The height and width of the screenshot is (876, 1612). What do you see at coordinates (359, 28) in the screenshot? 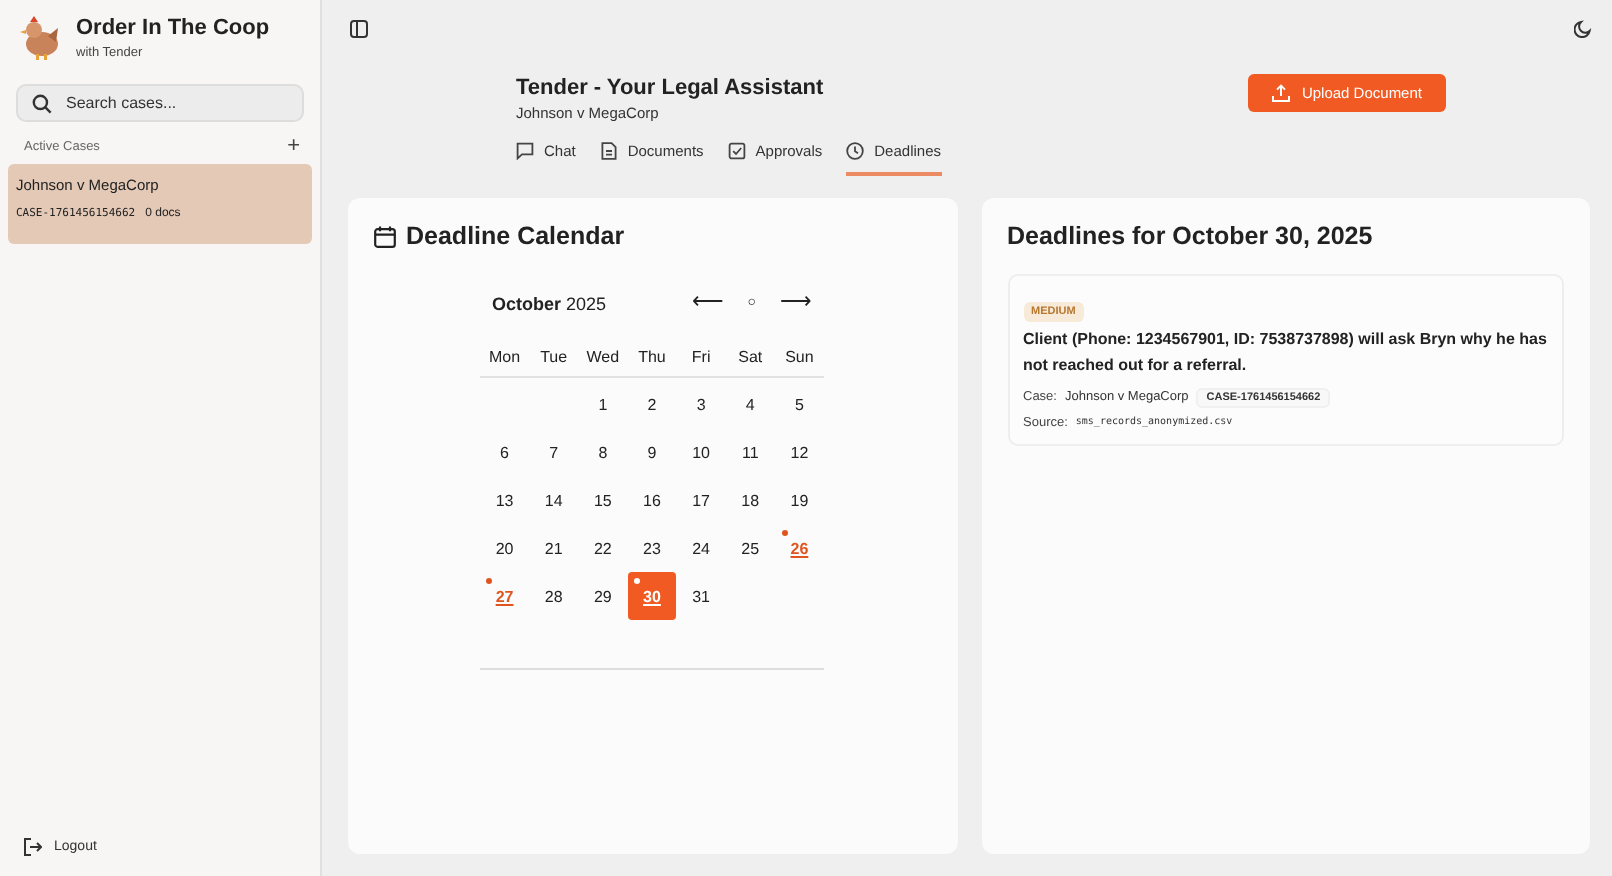
I see `sidebar-toggle-icon` at bounding box center [359, 28].